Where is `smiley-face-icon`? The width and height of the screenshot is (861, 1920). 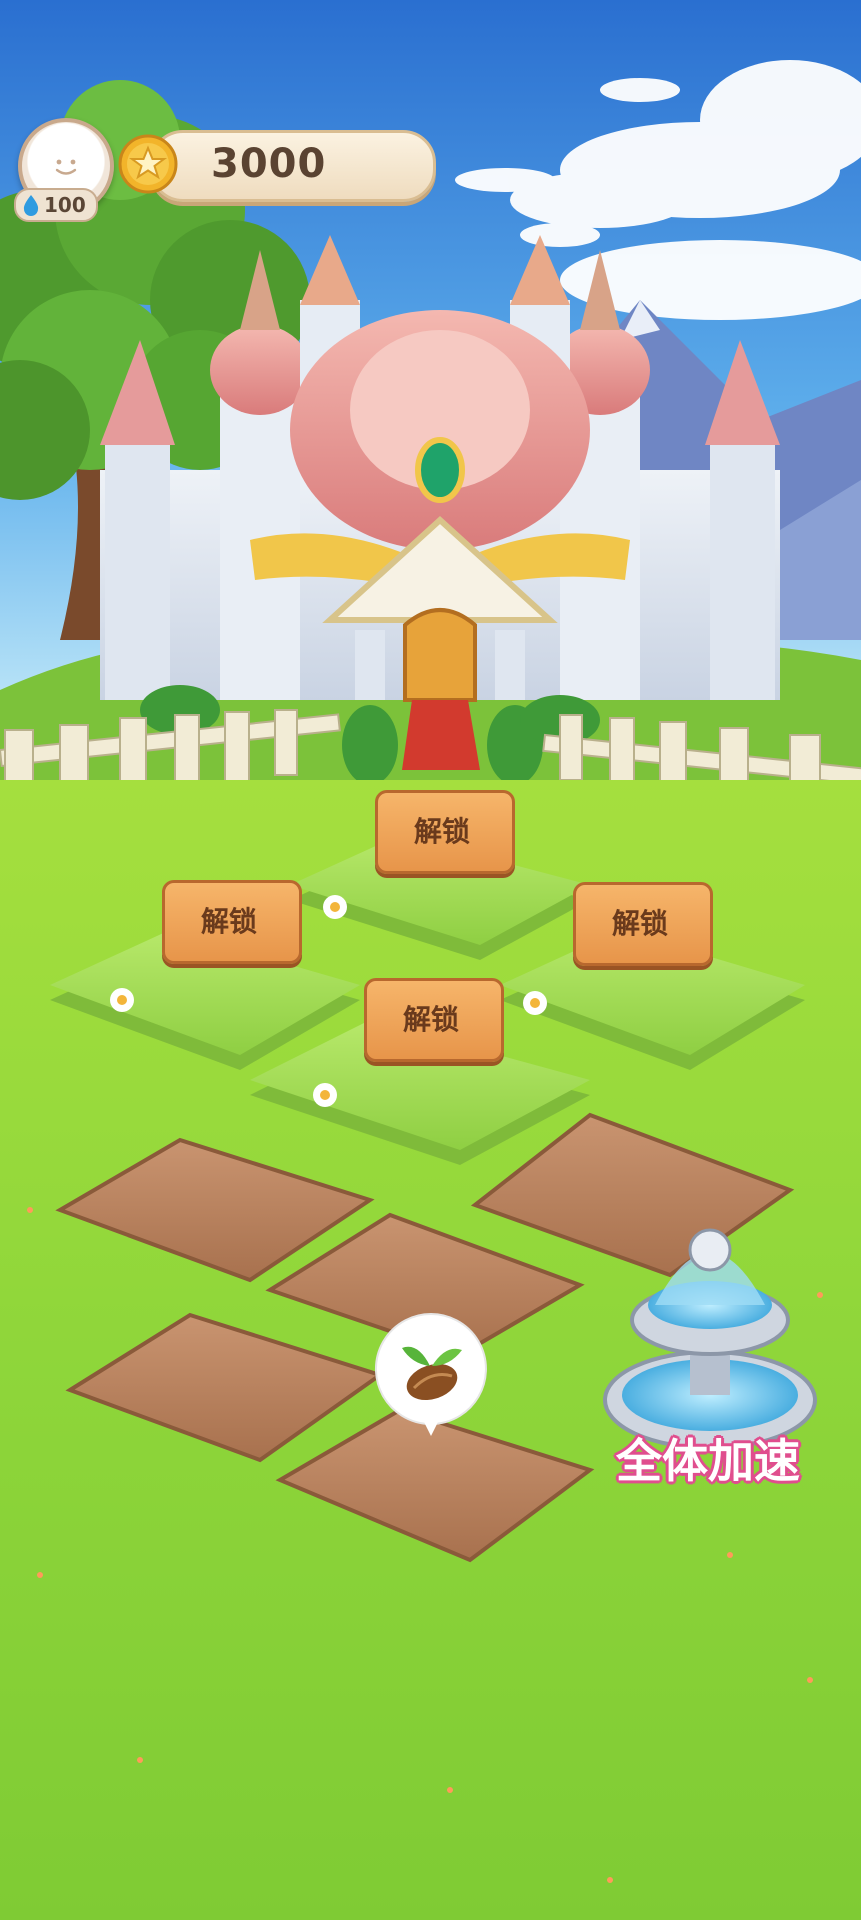 smiley-face-icon is located at coordinates (66, 166).